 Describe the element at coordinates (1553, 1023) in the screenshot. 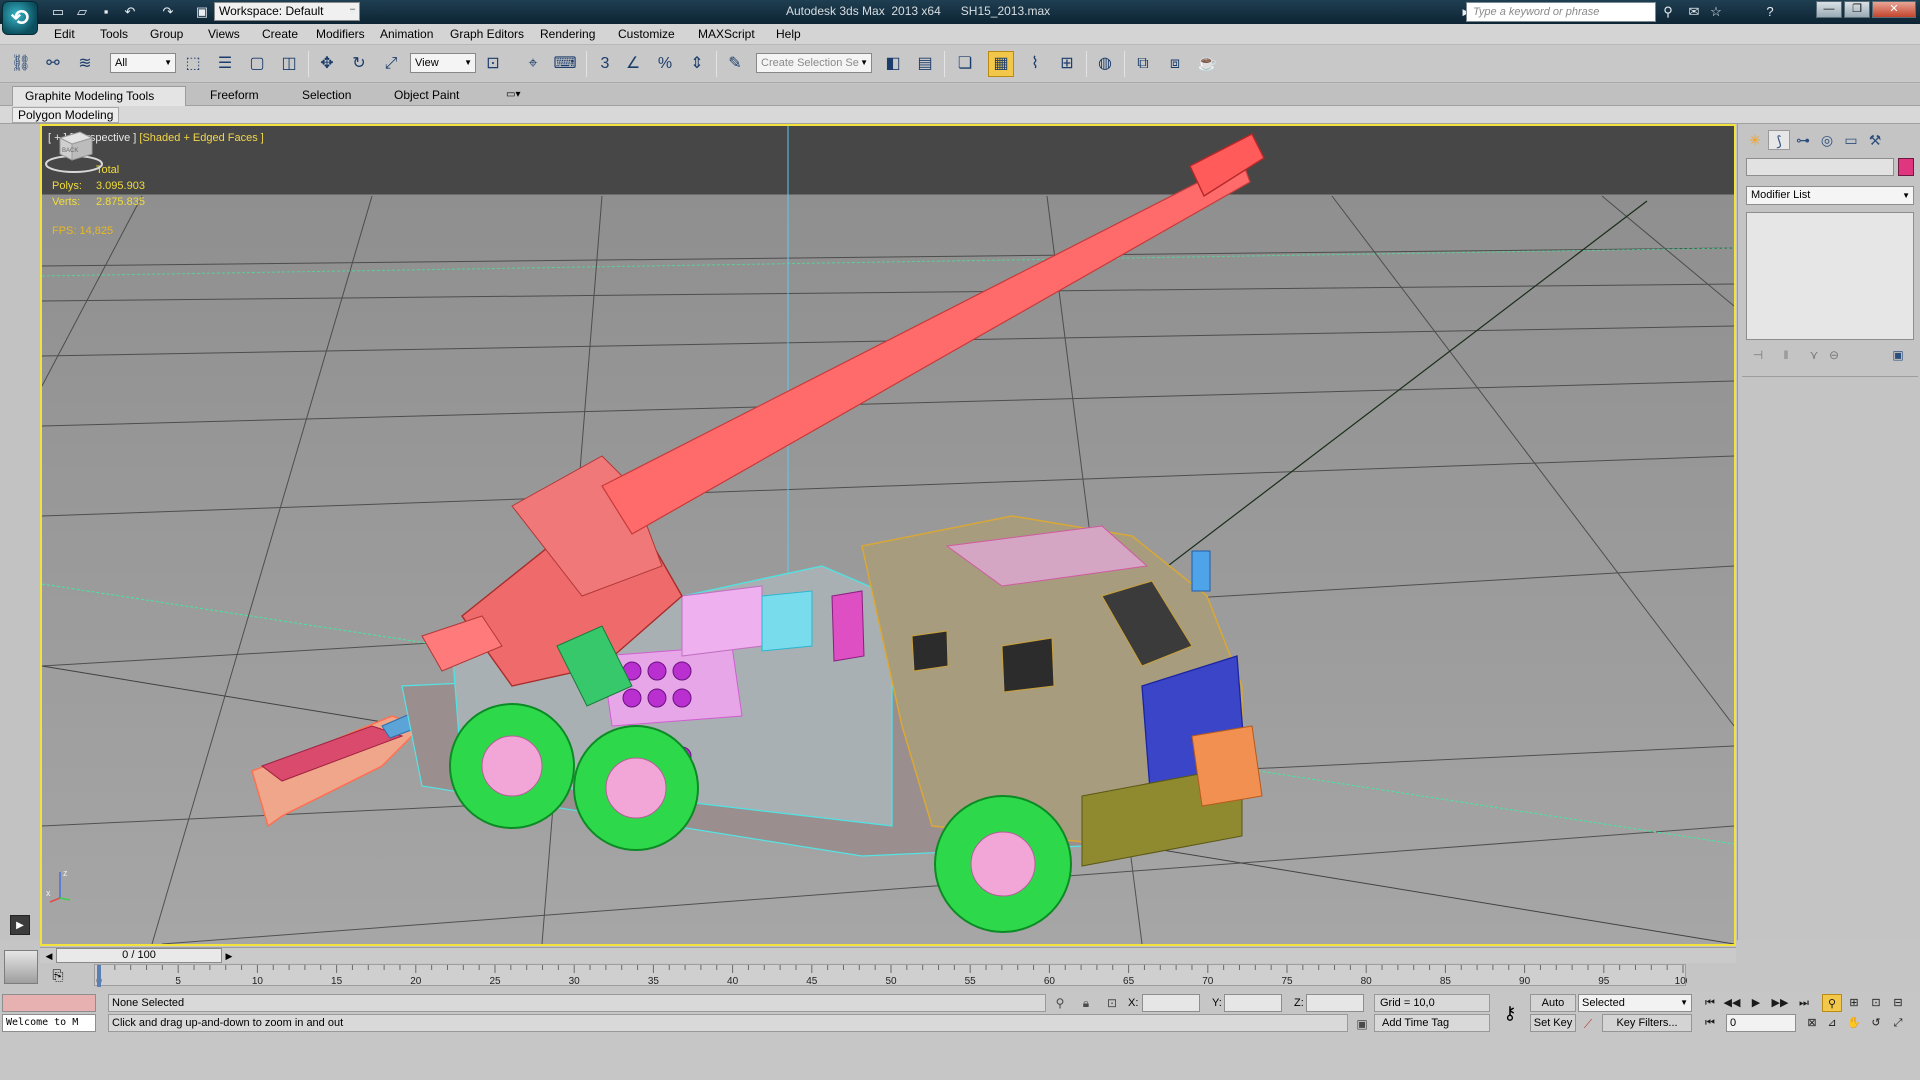

I see `set-key-button: Set Key` at that location.